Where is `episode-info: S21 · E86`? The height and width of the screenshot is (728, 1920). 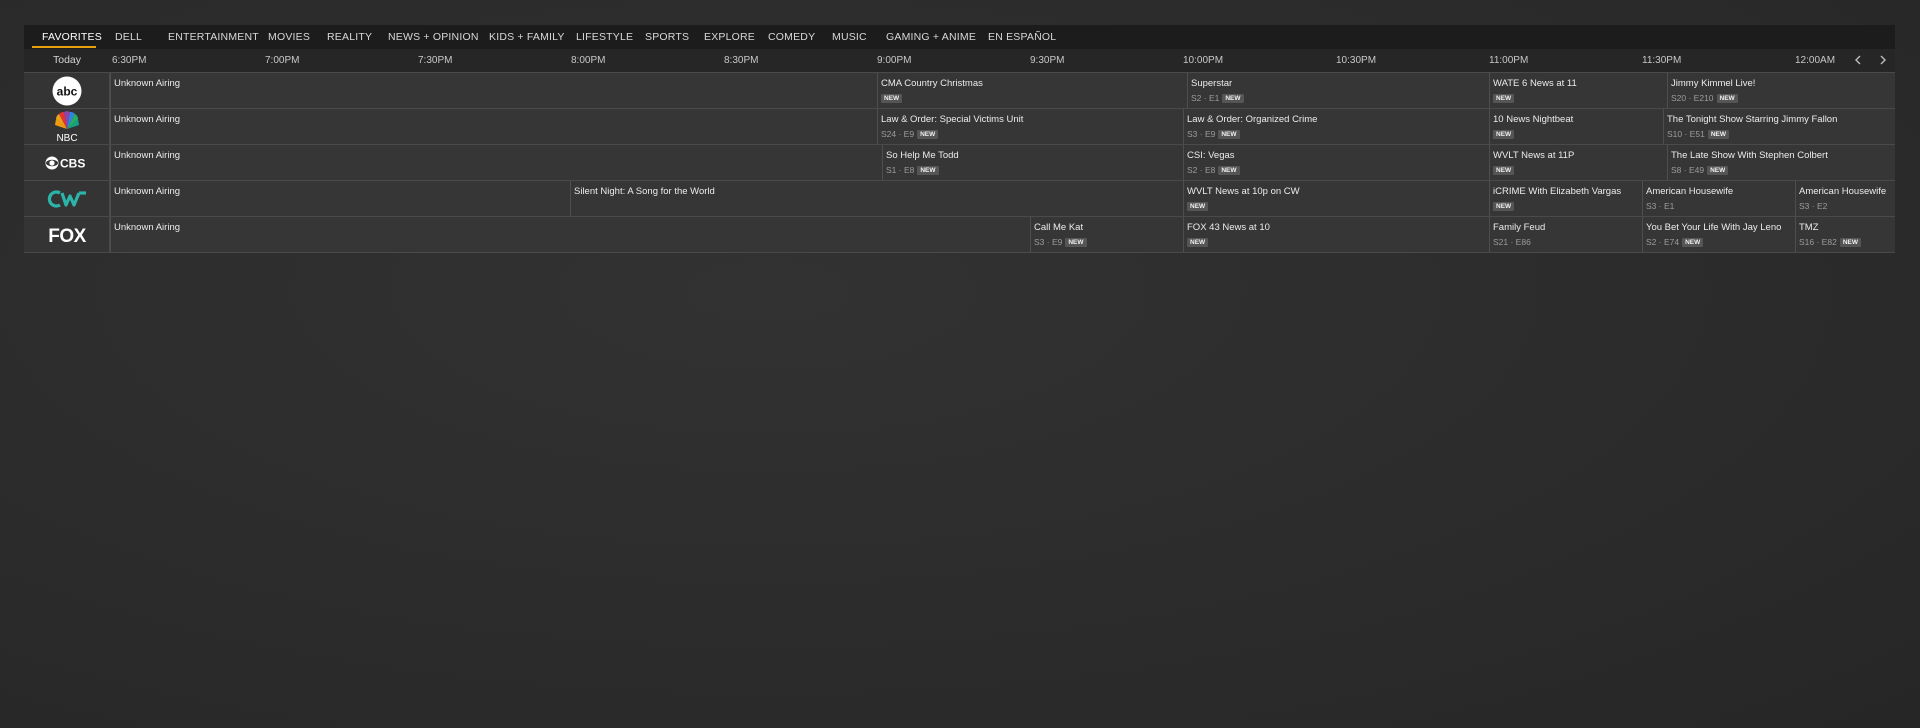 episode-info: S21 · E86 is located at coordinates (1512, 242).